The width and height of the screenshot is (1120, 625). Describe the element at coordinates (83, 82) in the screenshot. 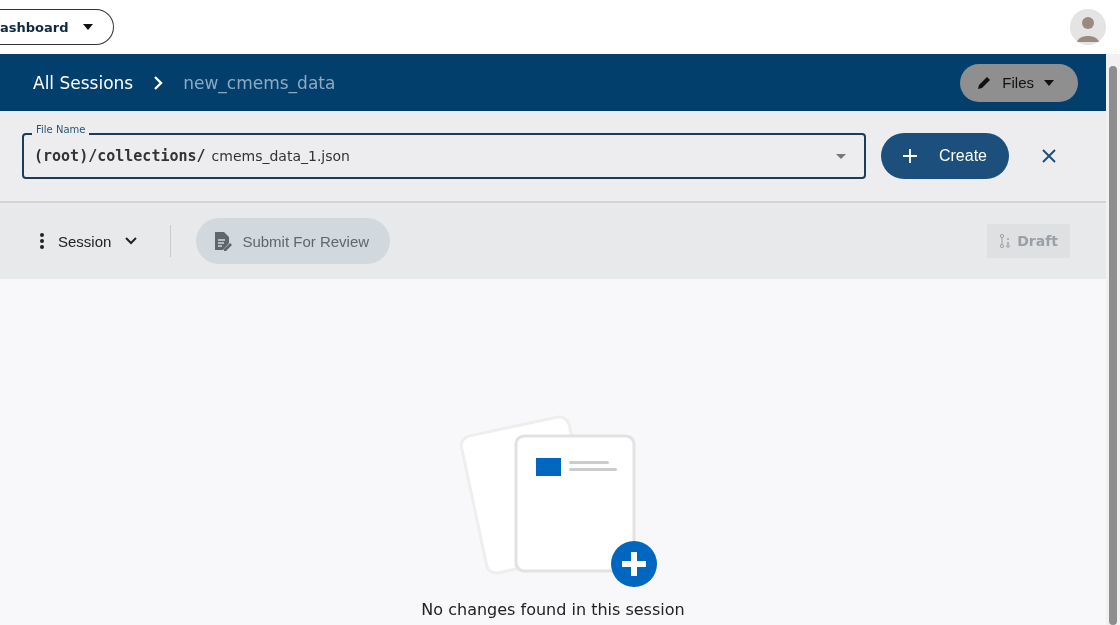

I see `breadcrumb-link: All Sessions` at that location.